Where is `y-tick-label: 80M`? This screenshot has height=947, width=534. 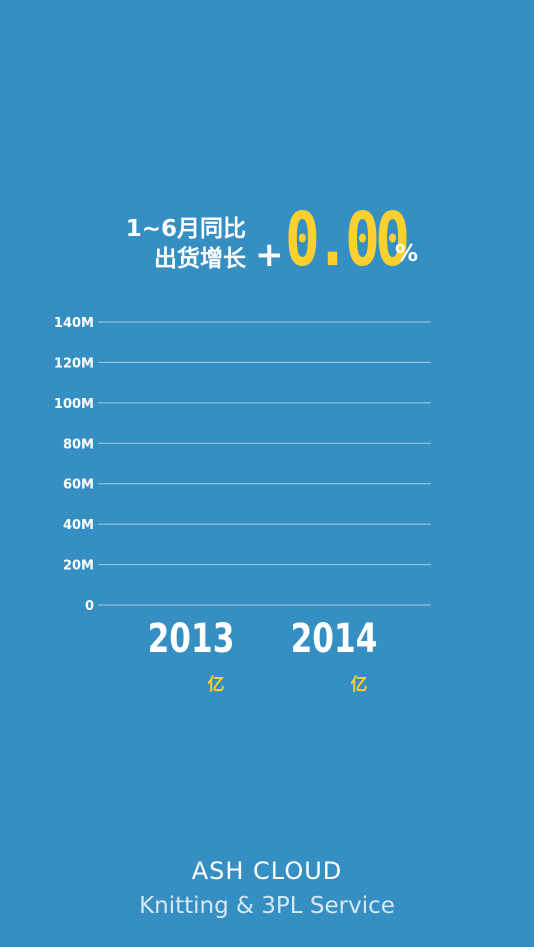 y-tick-label: 80M is located at coordinates (78, 444).